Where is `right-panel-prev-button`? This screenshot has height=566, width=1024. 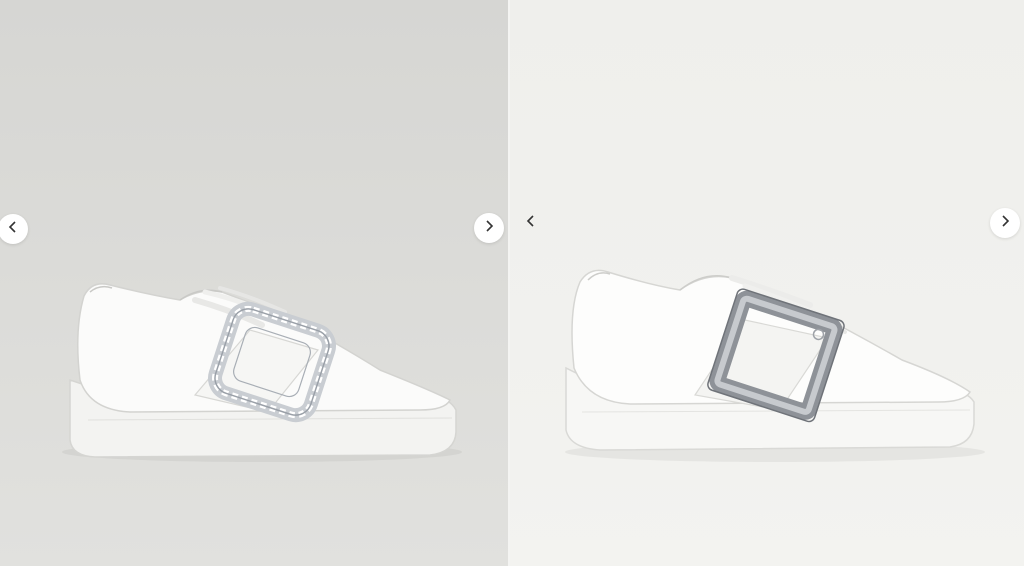
right-panel-prev-button is located at coordinates (531, 223).